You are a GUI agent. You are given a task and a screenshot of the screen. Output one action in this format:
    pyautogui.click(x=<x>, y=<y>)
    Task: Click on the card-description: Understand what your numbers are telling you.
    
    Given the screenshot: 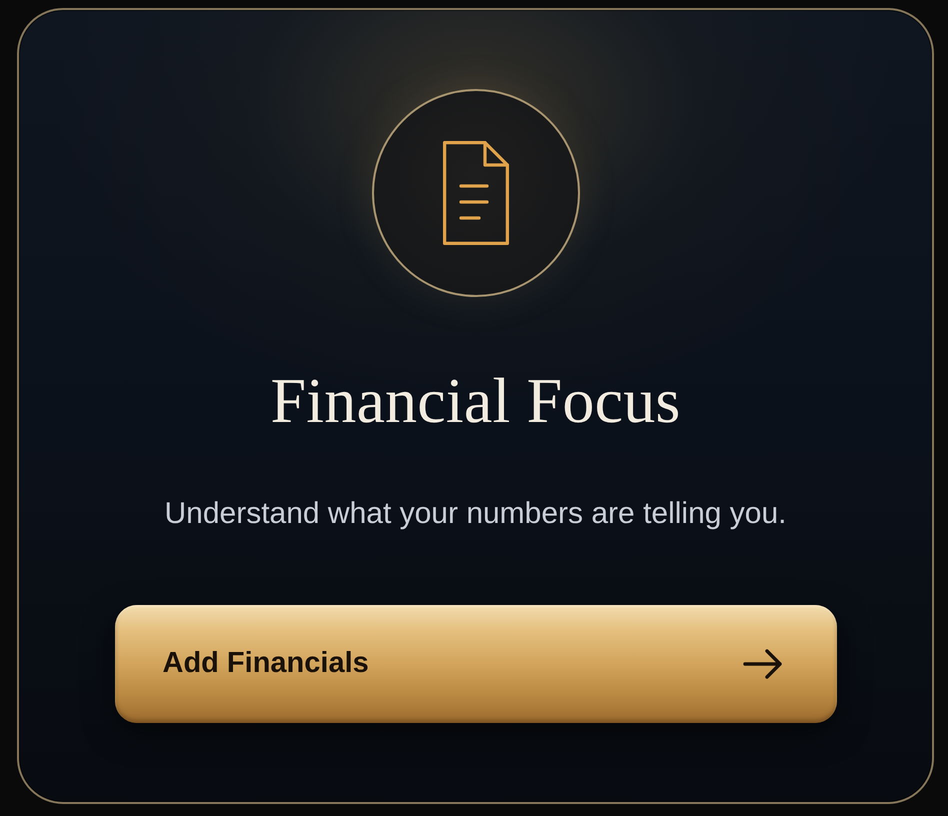 What is the action you would take?
    pyautogui.click(x=475, y=514)
    